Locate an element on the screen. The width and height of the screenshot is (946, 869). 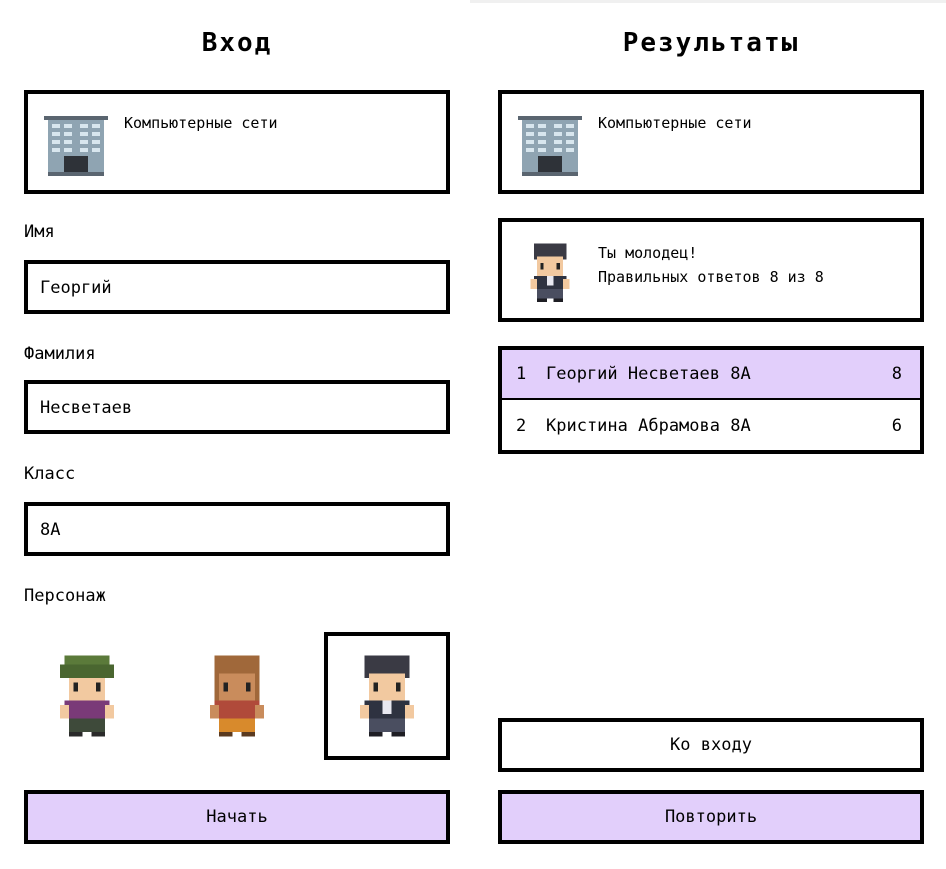
results-course-card: Компьютерные сети is located at coordinates (711, 142).